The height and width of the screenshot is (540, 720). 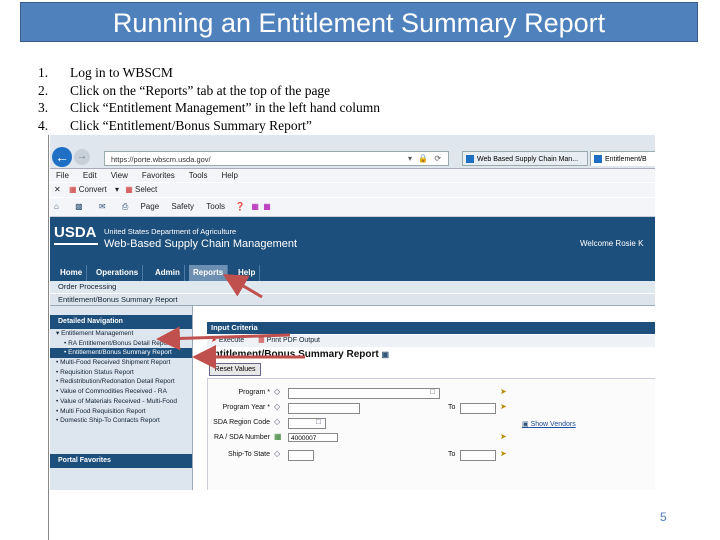 What do you see at coordinates (242, 286) in the screenshot?
I see `arrow-to-reports` at bounding box center [242, 286].